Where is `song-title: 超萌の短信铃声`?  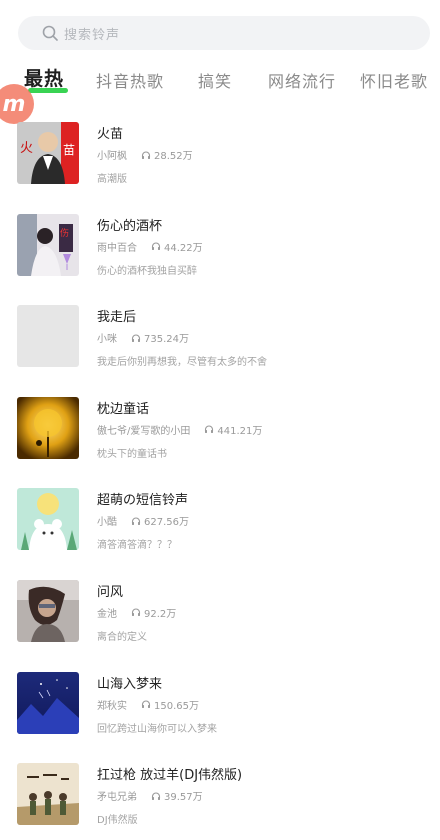 song-title: 超萌の短信铃声 is located at coordinates (143, 501).